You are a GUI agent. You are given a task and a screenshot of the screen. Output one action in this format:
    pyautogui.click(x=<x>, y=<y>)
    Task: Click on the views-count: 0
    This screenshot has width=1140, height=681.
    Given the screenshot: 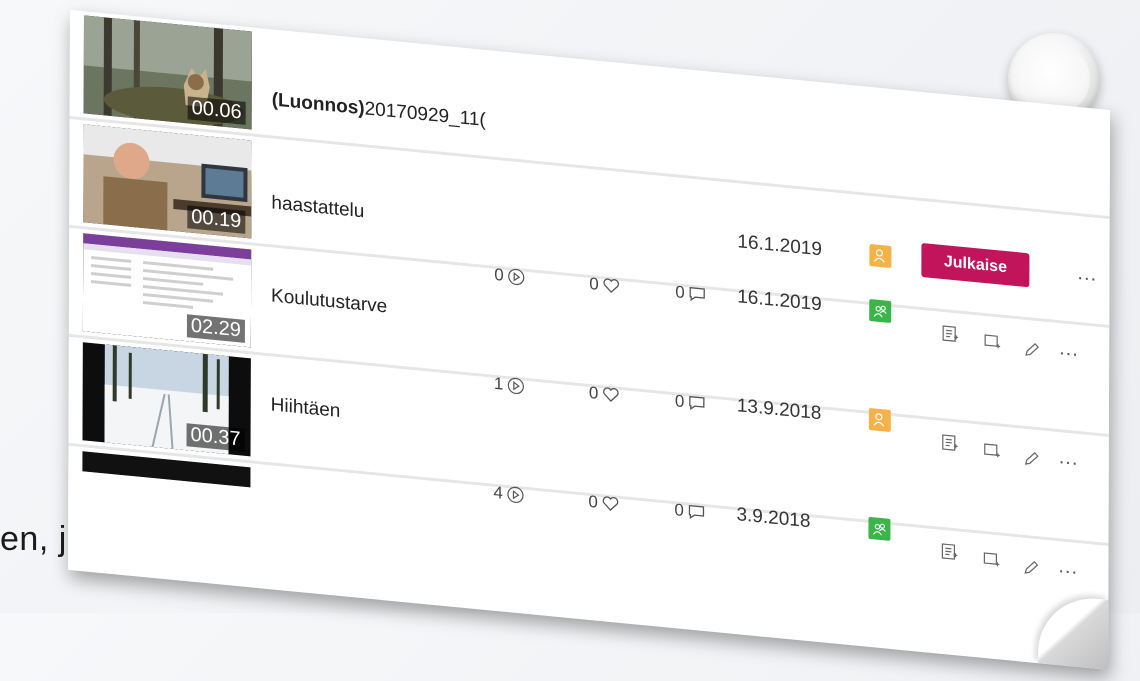 What is the action you would take?
    pyautogui.click(x=499, y=274)
    